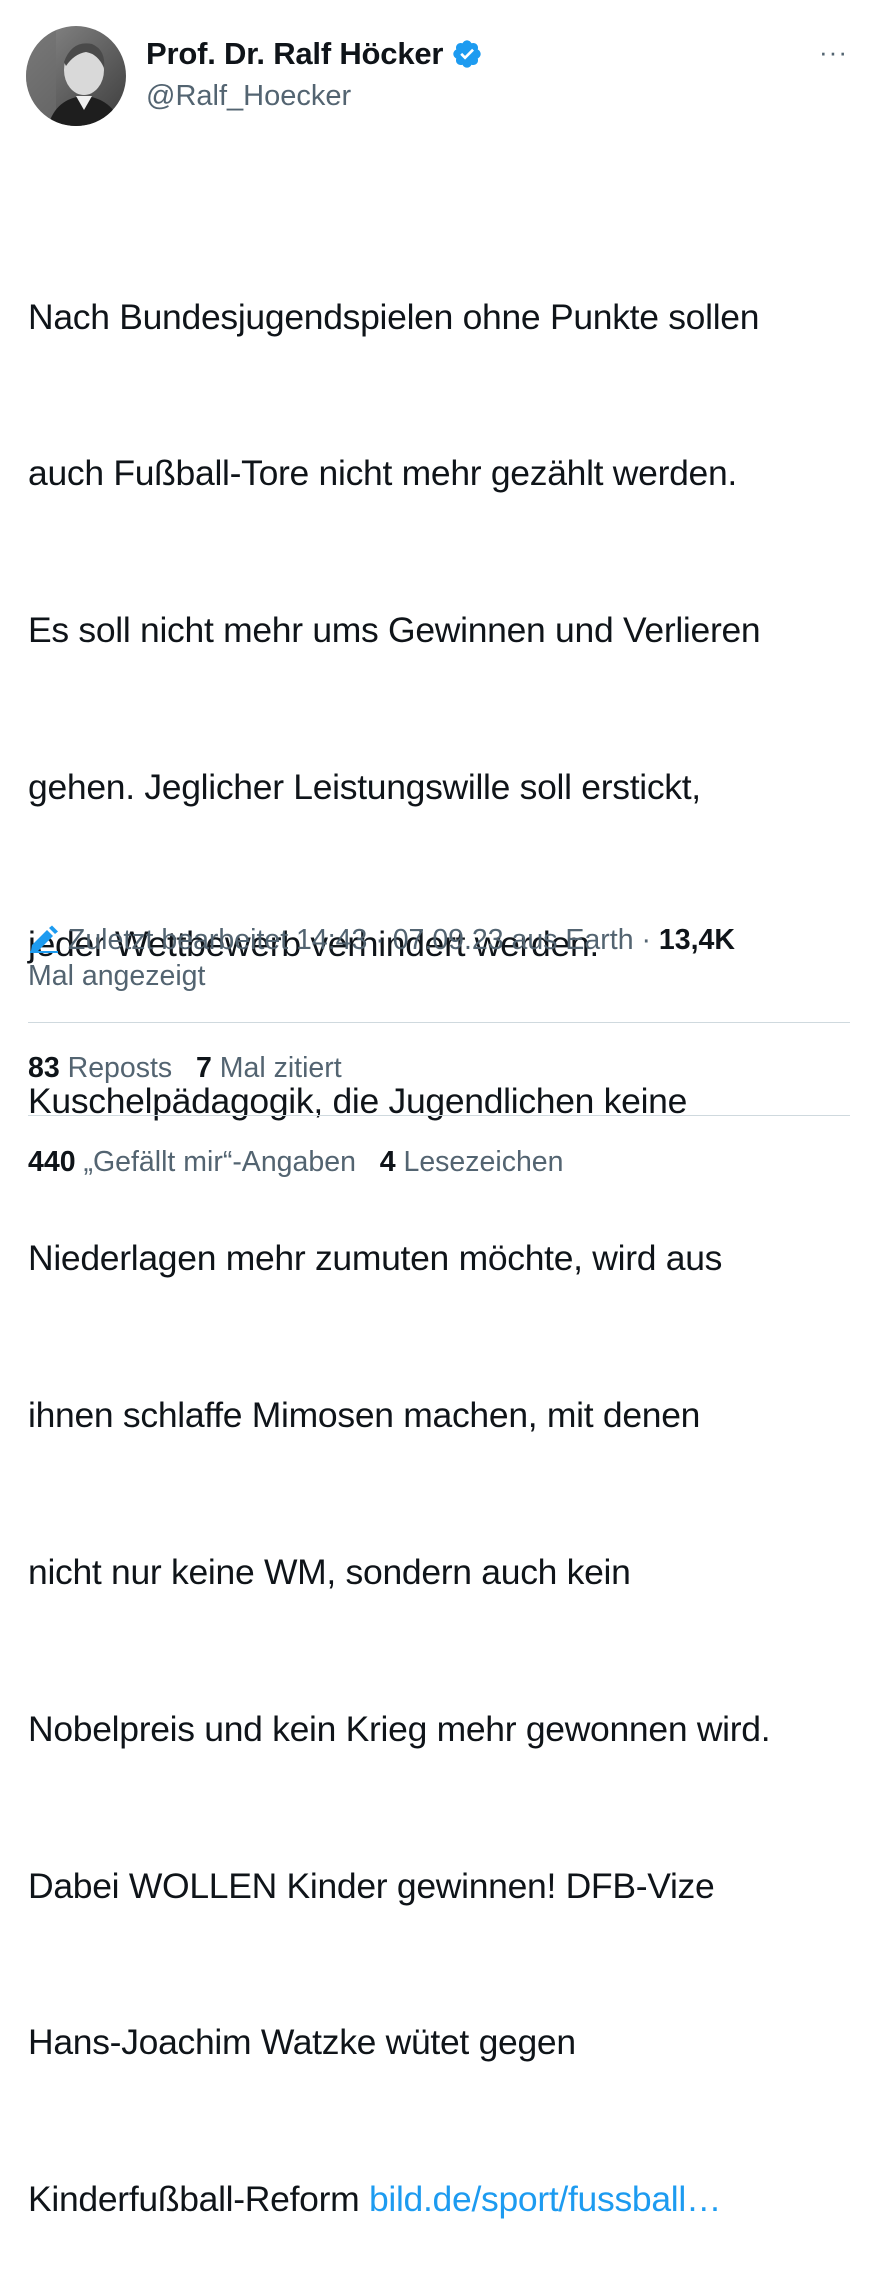 The image size is (878, 2278). I want to click on likes-stats: 440 „Gefällt mir“-Angaben 4 Lesezeichen, so click(296, 1162).